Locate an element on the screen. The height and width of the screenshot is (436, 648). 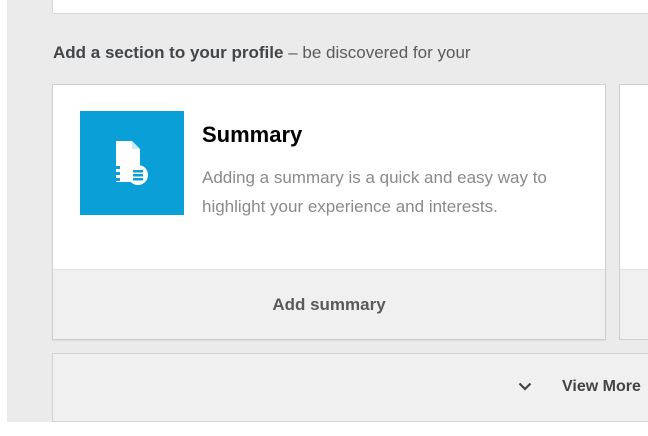
previous-card is located at coordinates (350, 7).